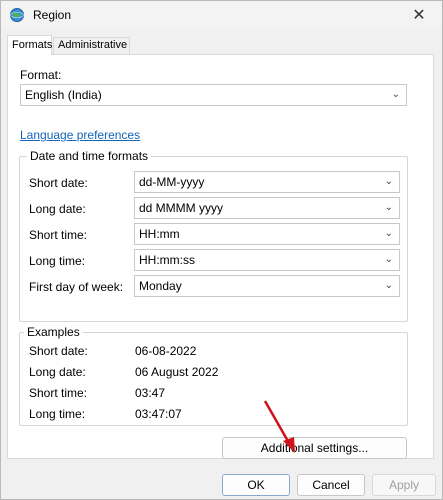 The image size is (443, 500). I want to click on close-icon: ✕, so click(419, 15).